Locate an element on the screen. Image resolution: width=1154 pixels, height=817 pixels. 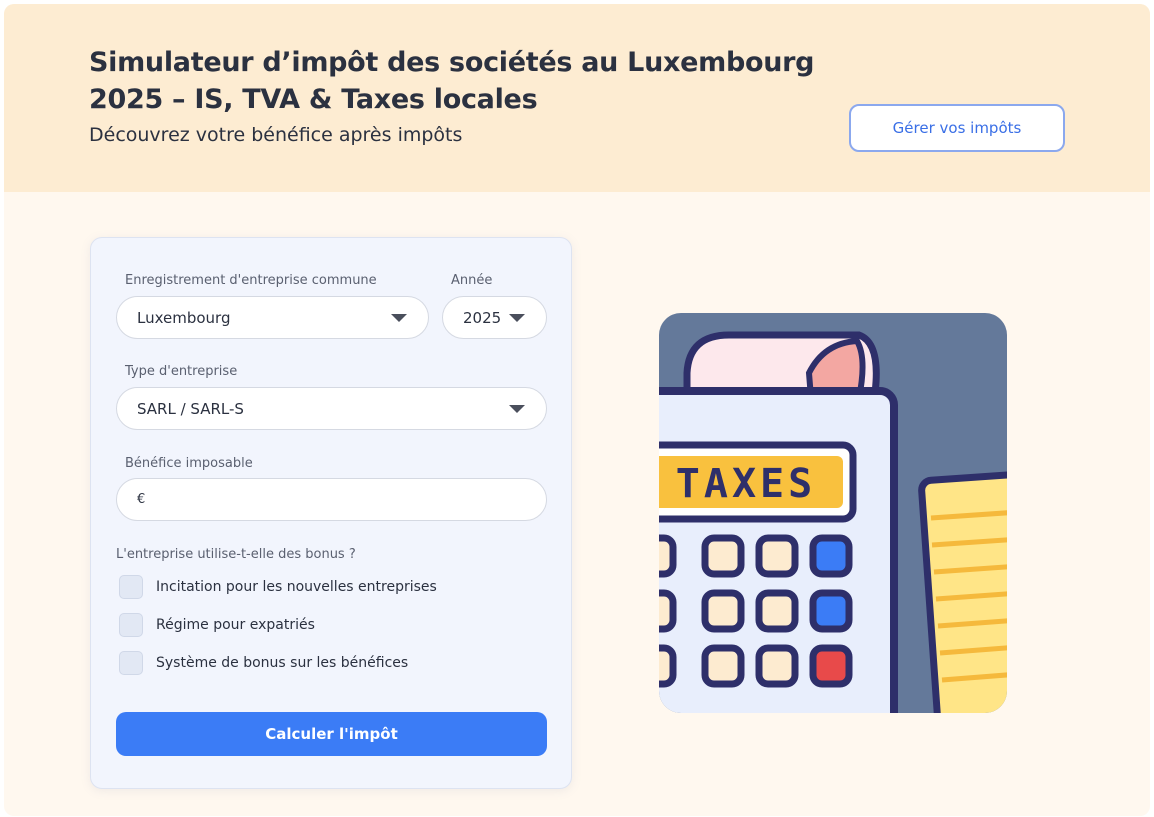
bonus-question: L'entreprise utilise-t-elle des bonus ? is located at coordinates (236, 554).